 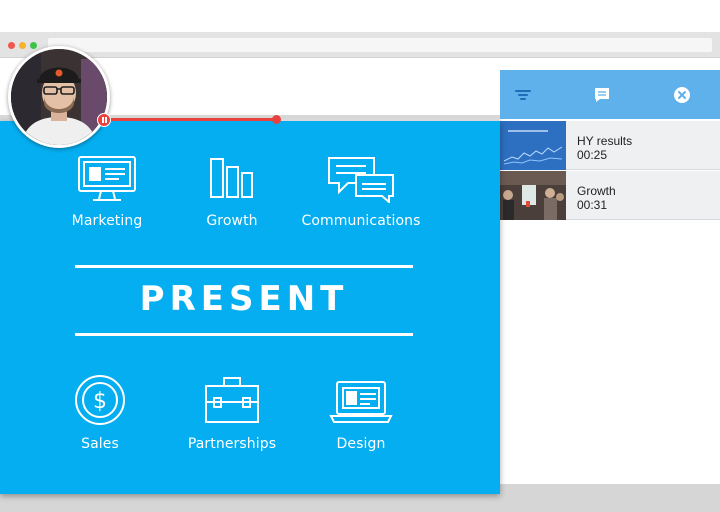 I want to click on tile-label: Growth, so click(x=232, y=221).